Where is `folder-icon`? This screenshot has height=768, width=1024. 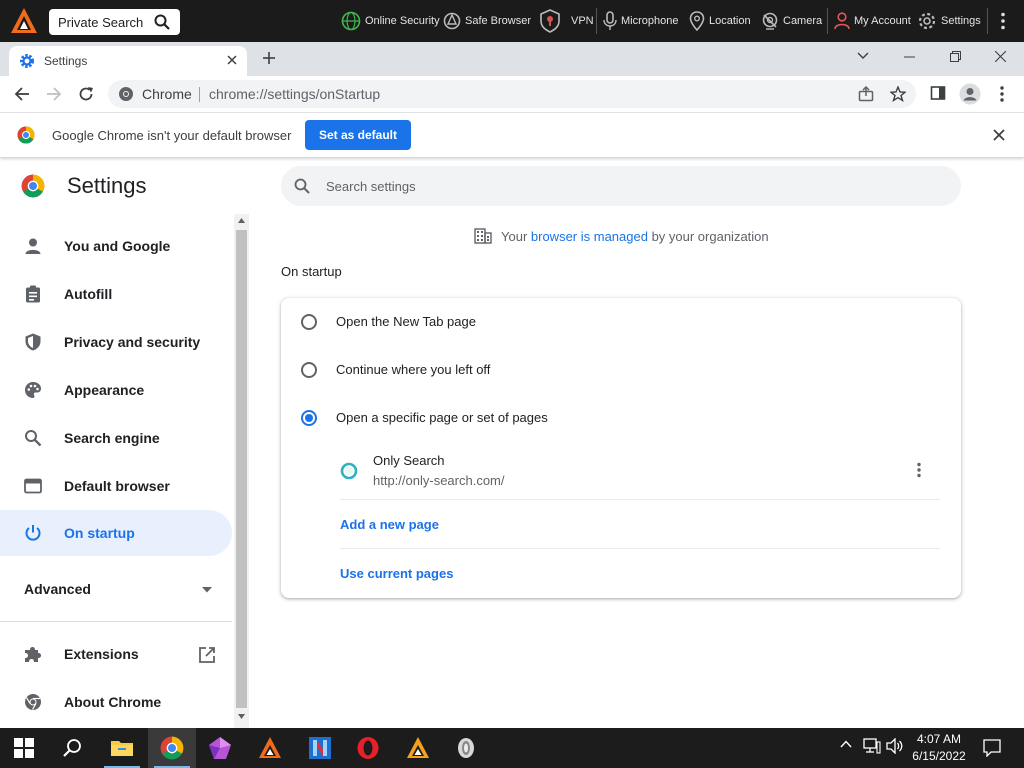 folder-icon is located at coordinates (122, 748).